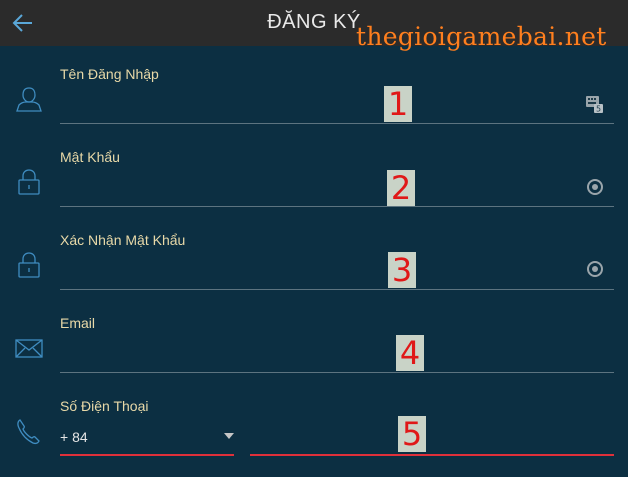 Image resolution: width=628 pixels, height=477 pixels. I want to click on phone-label: Số Điện Thoại, so click(104, 406).